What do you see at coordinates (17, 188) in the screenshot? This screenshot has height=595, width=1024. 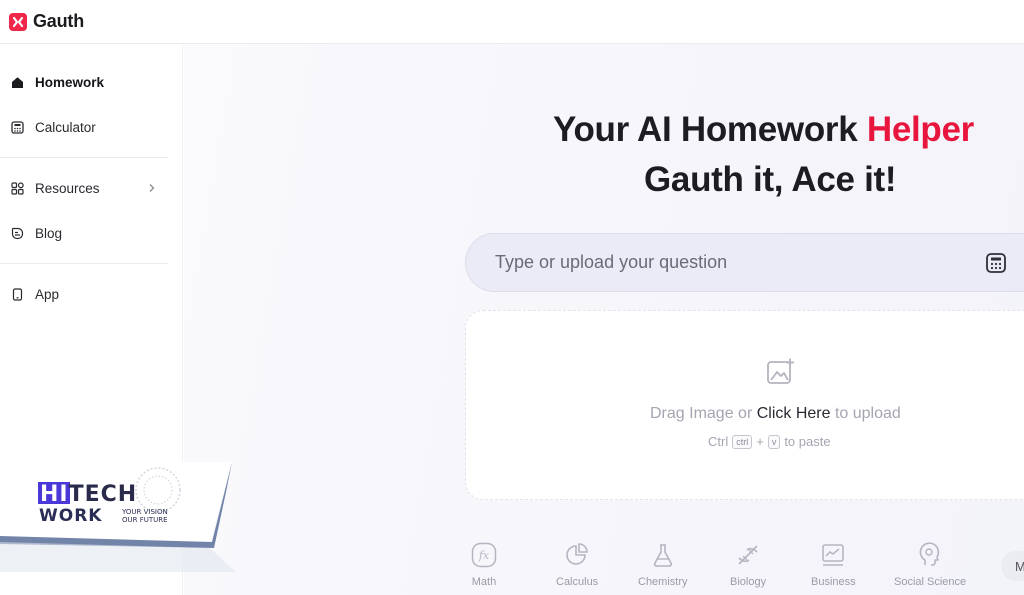 I see `grid-icon` at bounding box center [17, 188].